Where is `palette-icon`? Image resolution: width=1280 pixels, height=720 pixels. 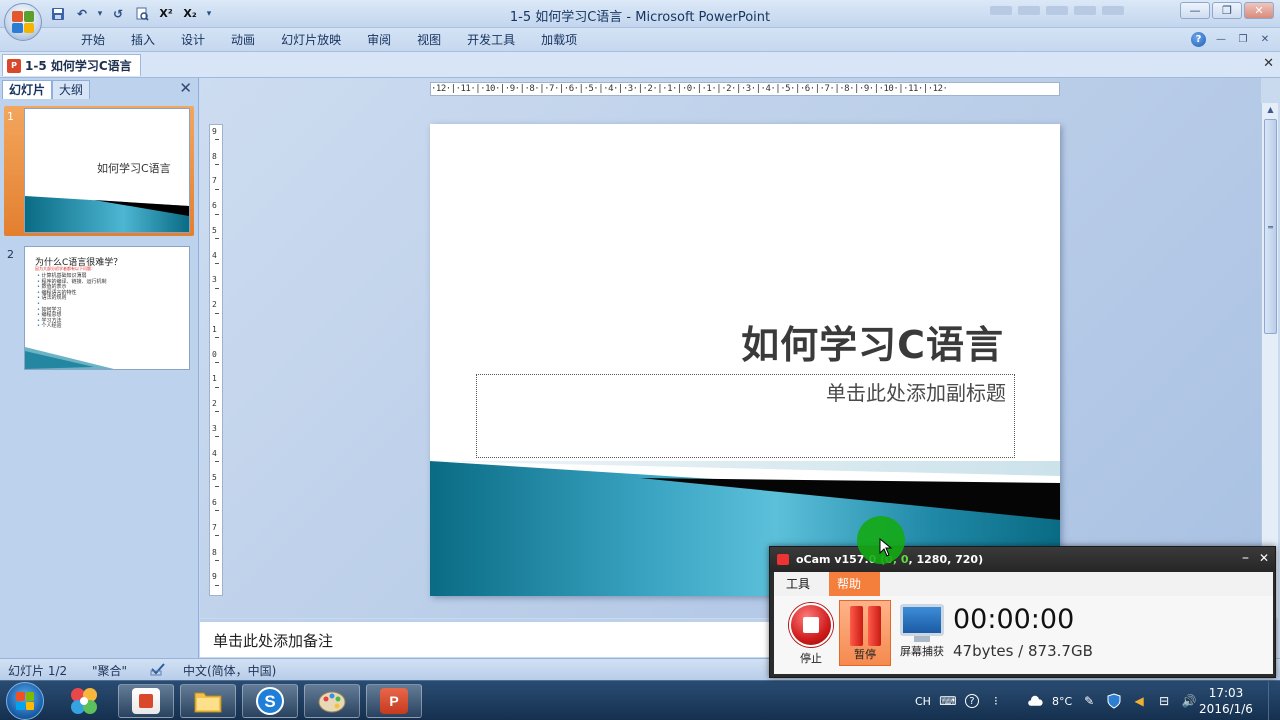 palette-icon is located at coordinates (332, 702).